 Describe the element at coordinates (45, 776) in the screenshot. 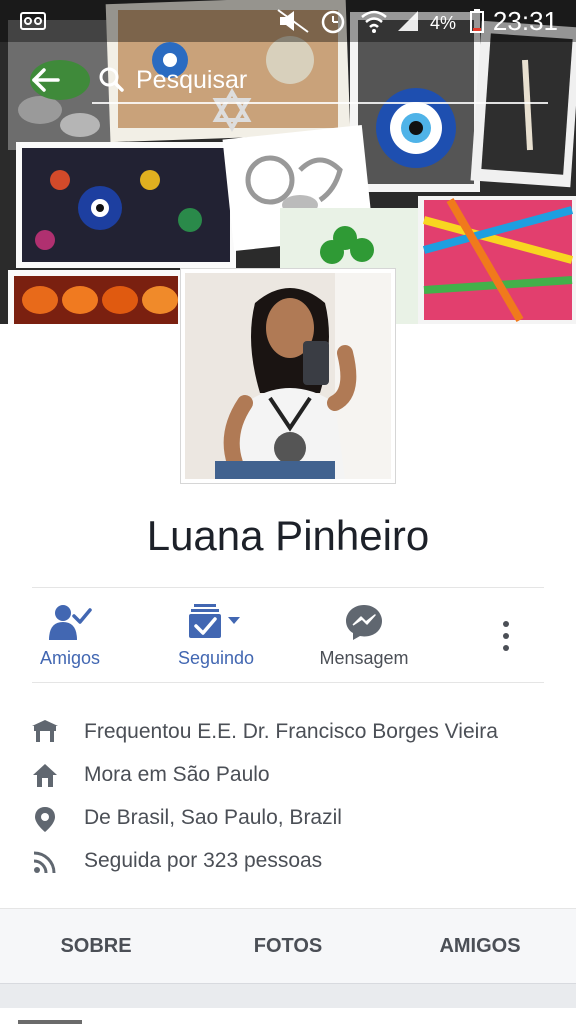

I see `home-icon` at that location.